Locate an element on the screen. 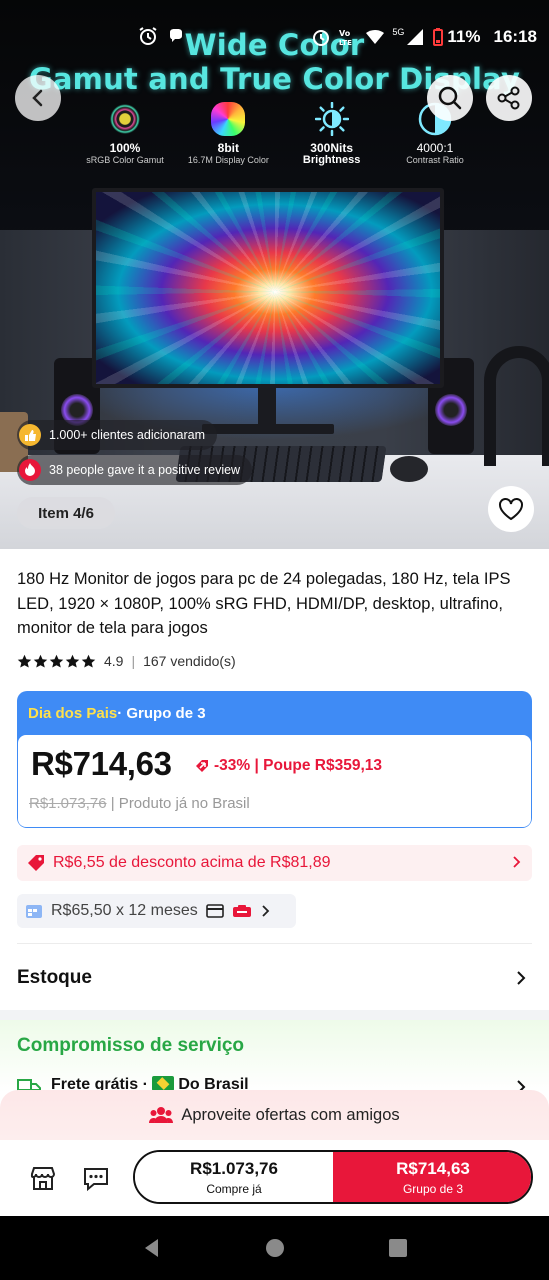 The height and width of the screenshot is (1280, 549). buy-now-button: R$1.073,76 Compre já is located at coordinates (234, 1177).